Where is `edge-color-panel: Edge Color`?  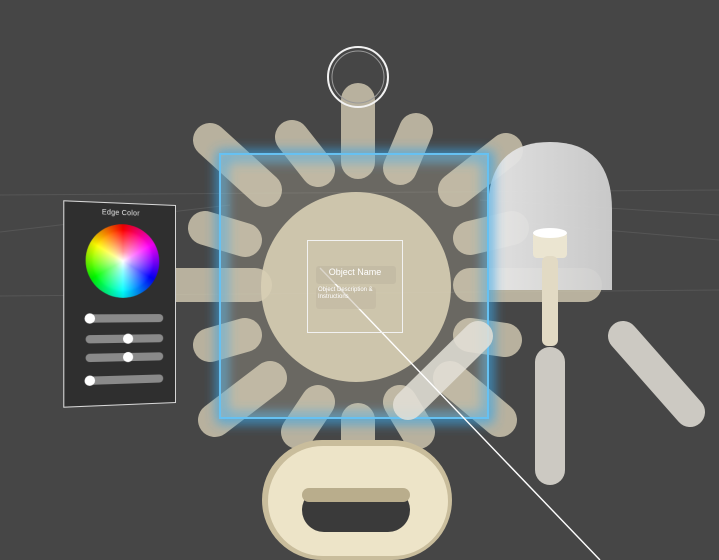 edge-color-panel: Edge Color is located at coordinates (119, 304).